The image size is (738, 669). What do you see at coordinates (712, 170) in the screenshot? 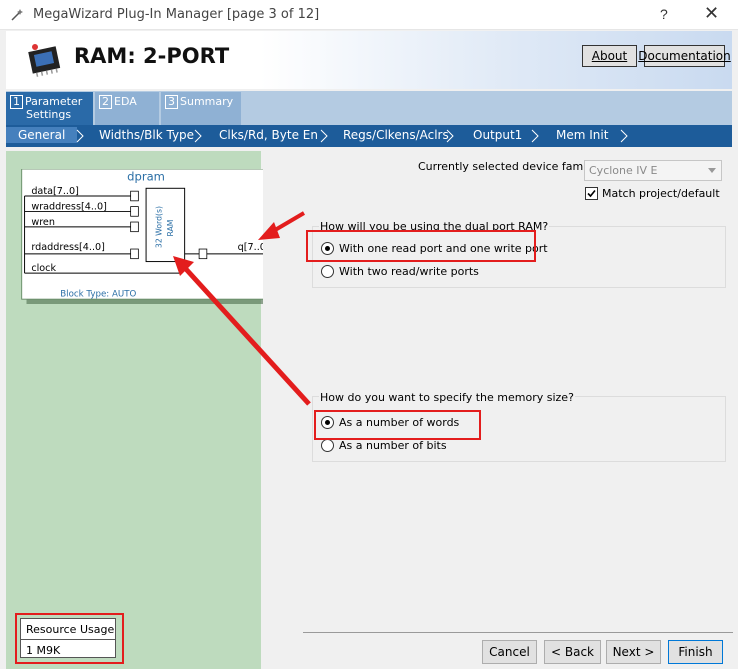
I see `chevron-down-icon` at bounding box center [712, 170].